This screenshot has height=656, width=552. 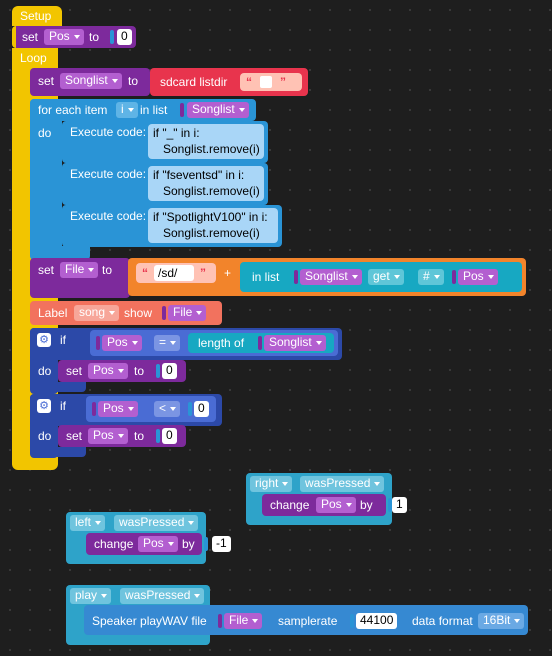 What do you see at coordinates (108, 174) in the screenshot?
I see `execute-code-label: Execute code:` at bounding box center [108, 174].